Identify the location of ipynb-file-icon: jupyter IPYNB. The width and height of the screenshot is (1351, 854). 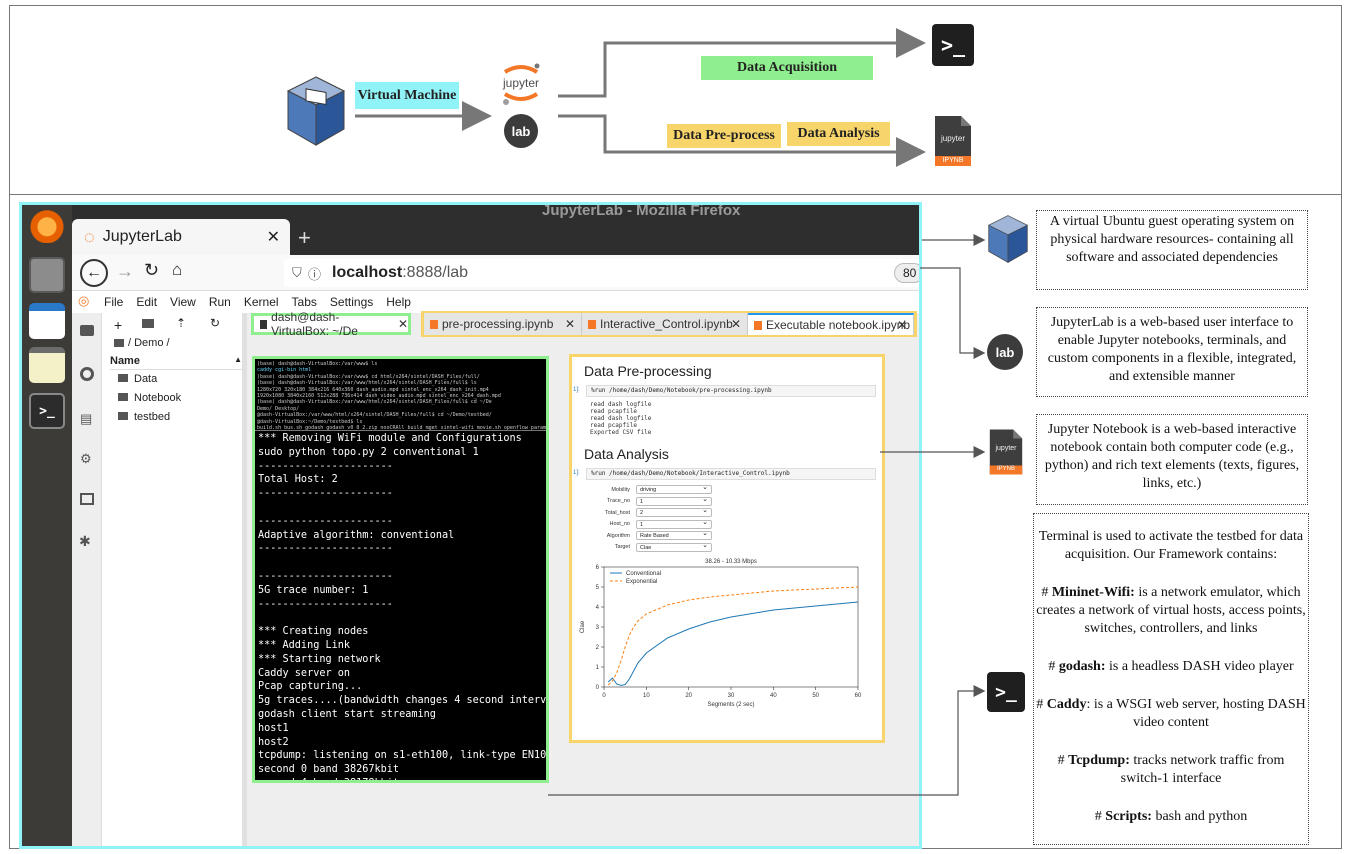
(953, 141).